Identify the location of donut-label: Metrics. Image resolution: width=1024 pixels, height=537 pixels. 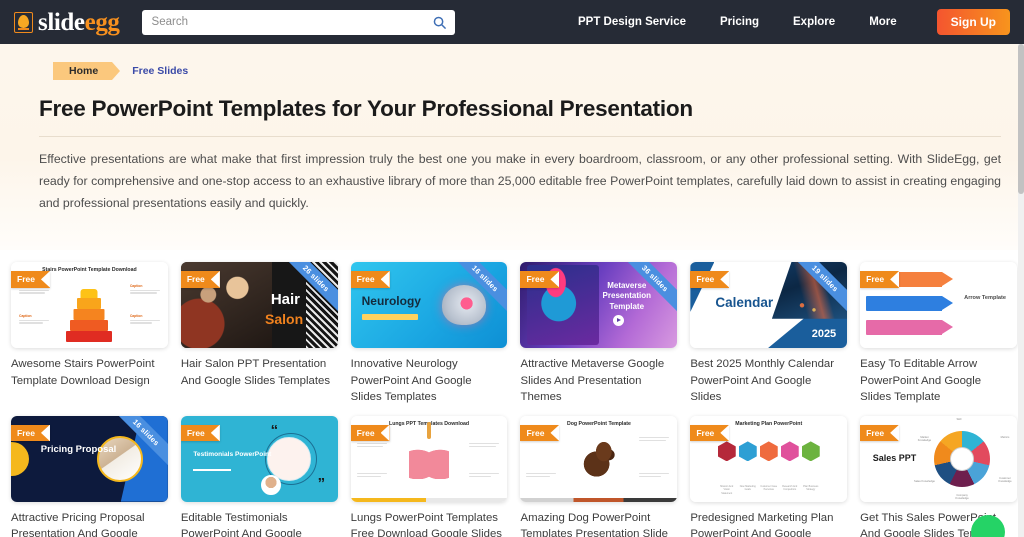
(1005, 437).